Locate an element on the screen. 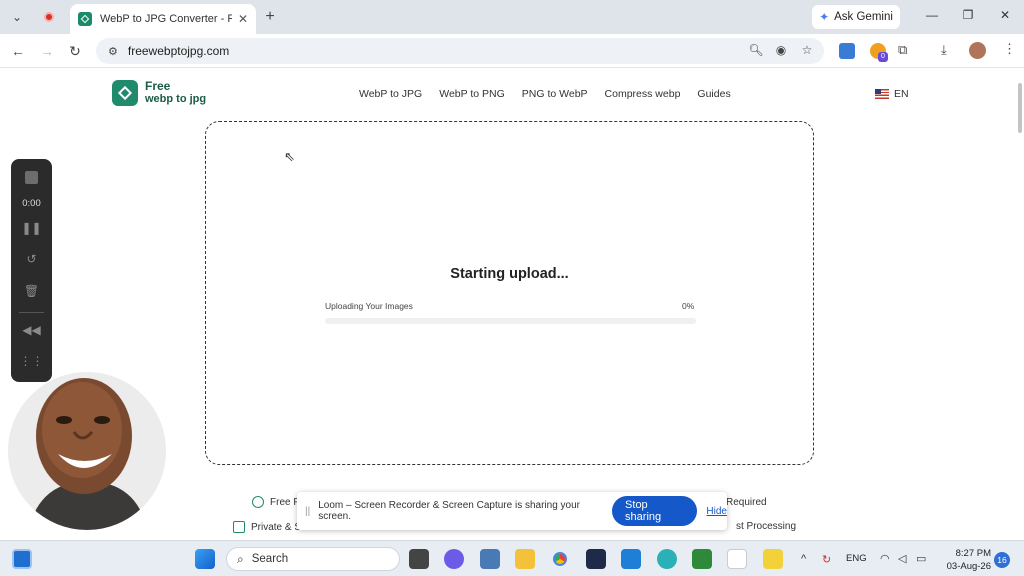 The height and width of the screenshot is (576, 1024). feature-fast: st Processing is located at coordinates (766, 526).